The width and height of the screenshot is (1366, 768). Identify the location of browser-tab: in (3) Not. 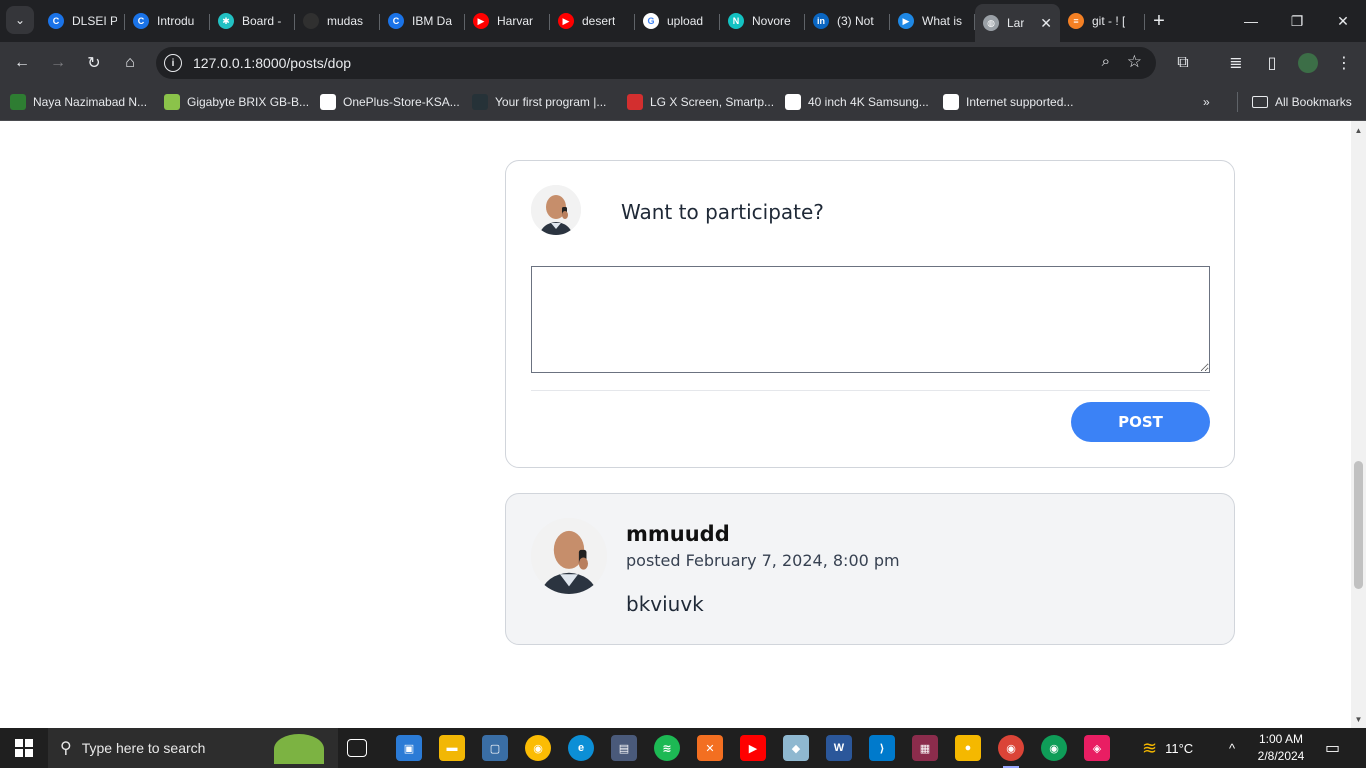
(847, 21).